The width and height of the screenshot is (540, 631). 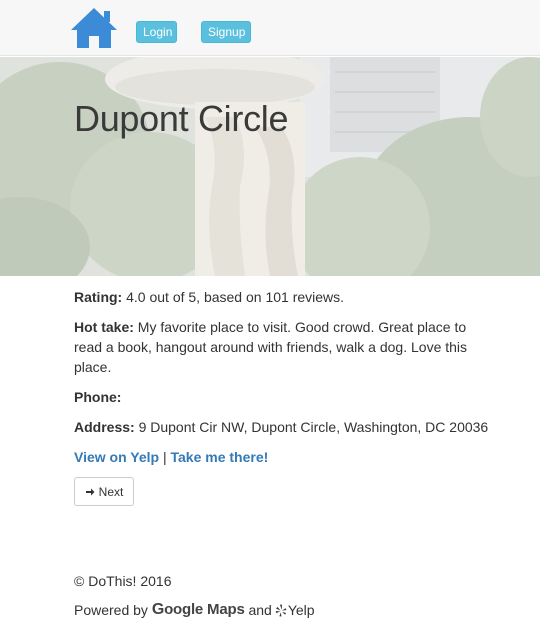 What do you see at coordinates (260, 610) in the screenshot?
I see `and-text: and` at bounding box center [260, 610].